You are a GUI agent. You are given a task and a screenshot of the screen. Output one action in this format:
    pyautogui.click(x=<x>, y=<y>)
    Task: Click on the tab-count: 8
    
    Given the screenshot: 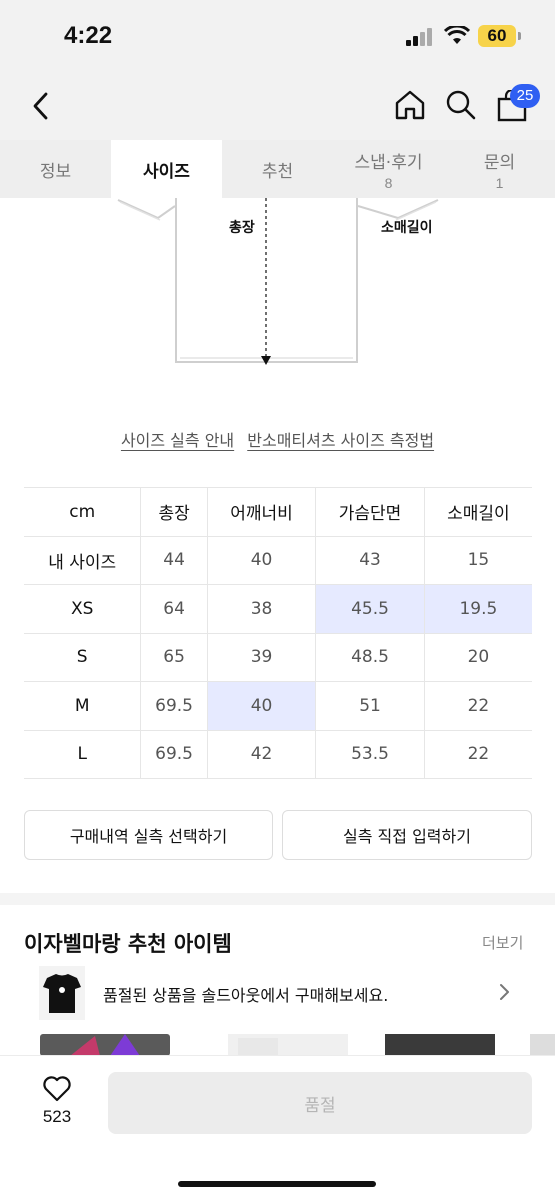 What is the action you would take?
    pyautogui.click(x=388, y=182)
    